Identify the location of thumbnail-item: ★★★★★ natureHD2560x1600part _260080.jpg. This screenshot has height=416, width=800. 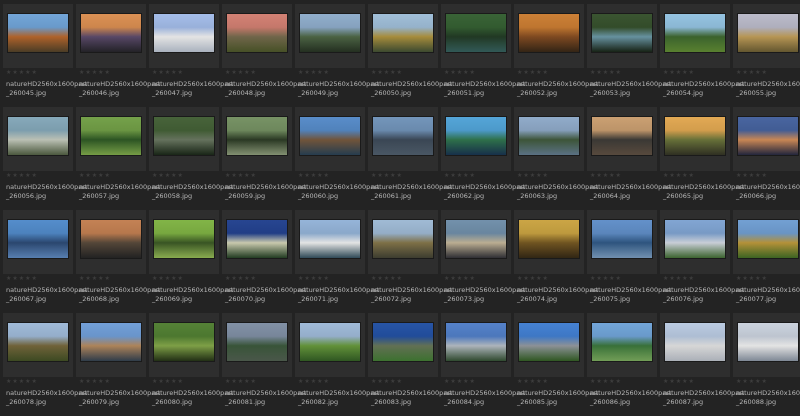
(191, 364).